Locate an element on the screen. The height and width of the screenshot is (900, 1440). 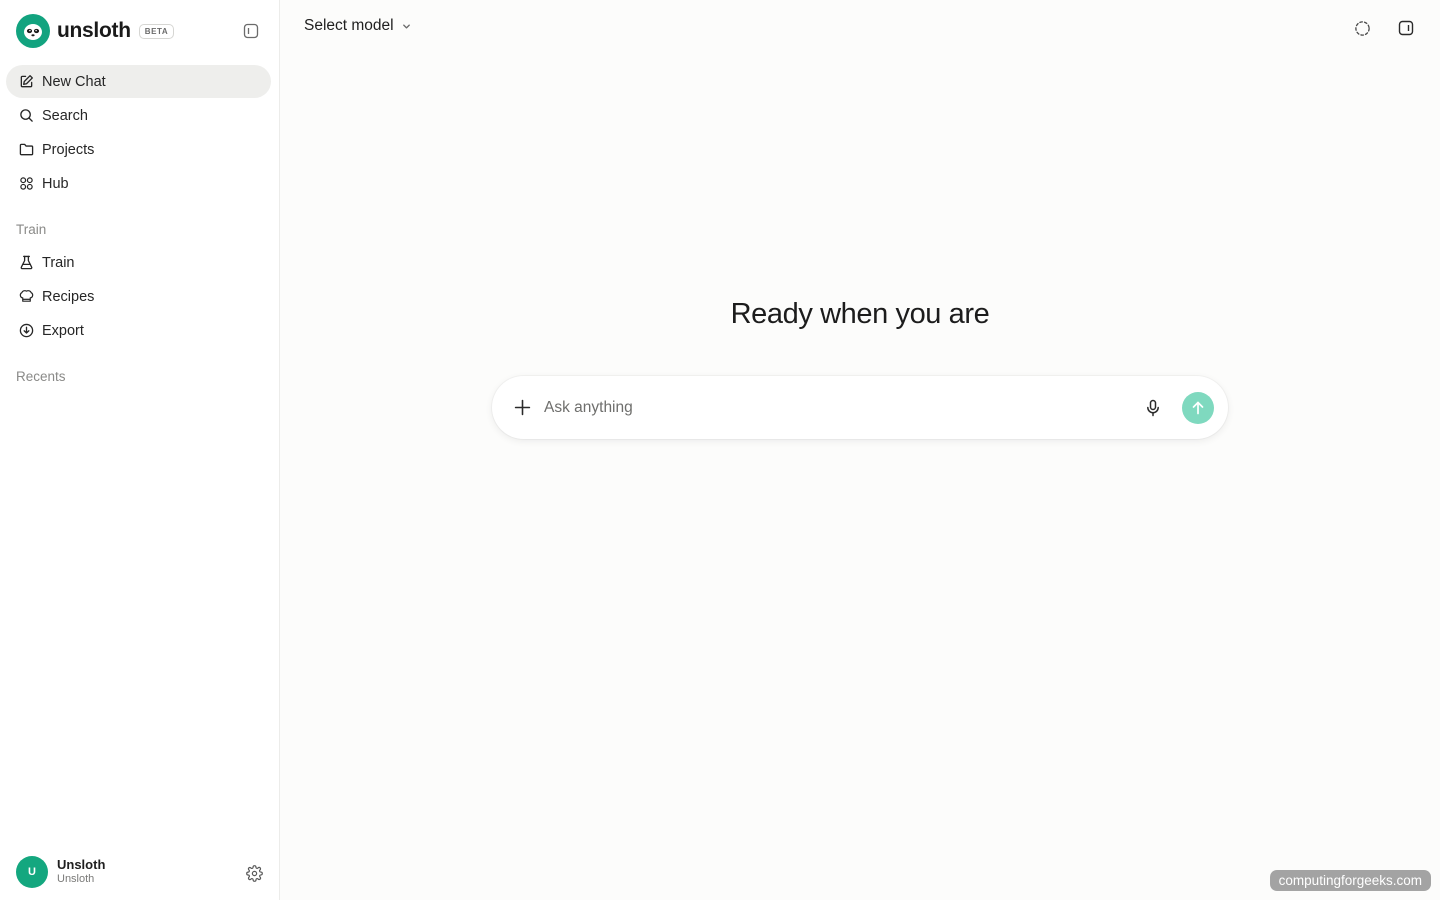
user-profile: U Unsloth Unsloth is located at coordinates (60, 872).